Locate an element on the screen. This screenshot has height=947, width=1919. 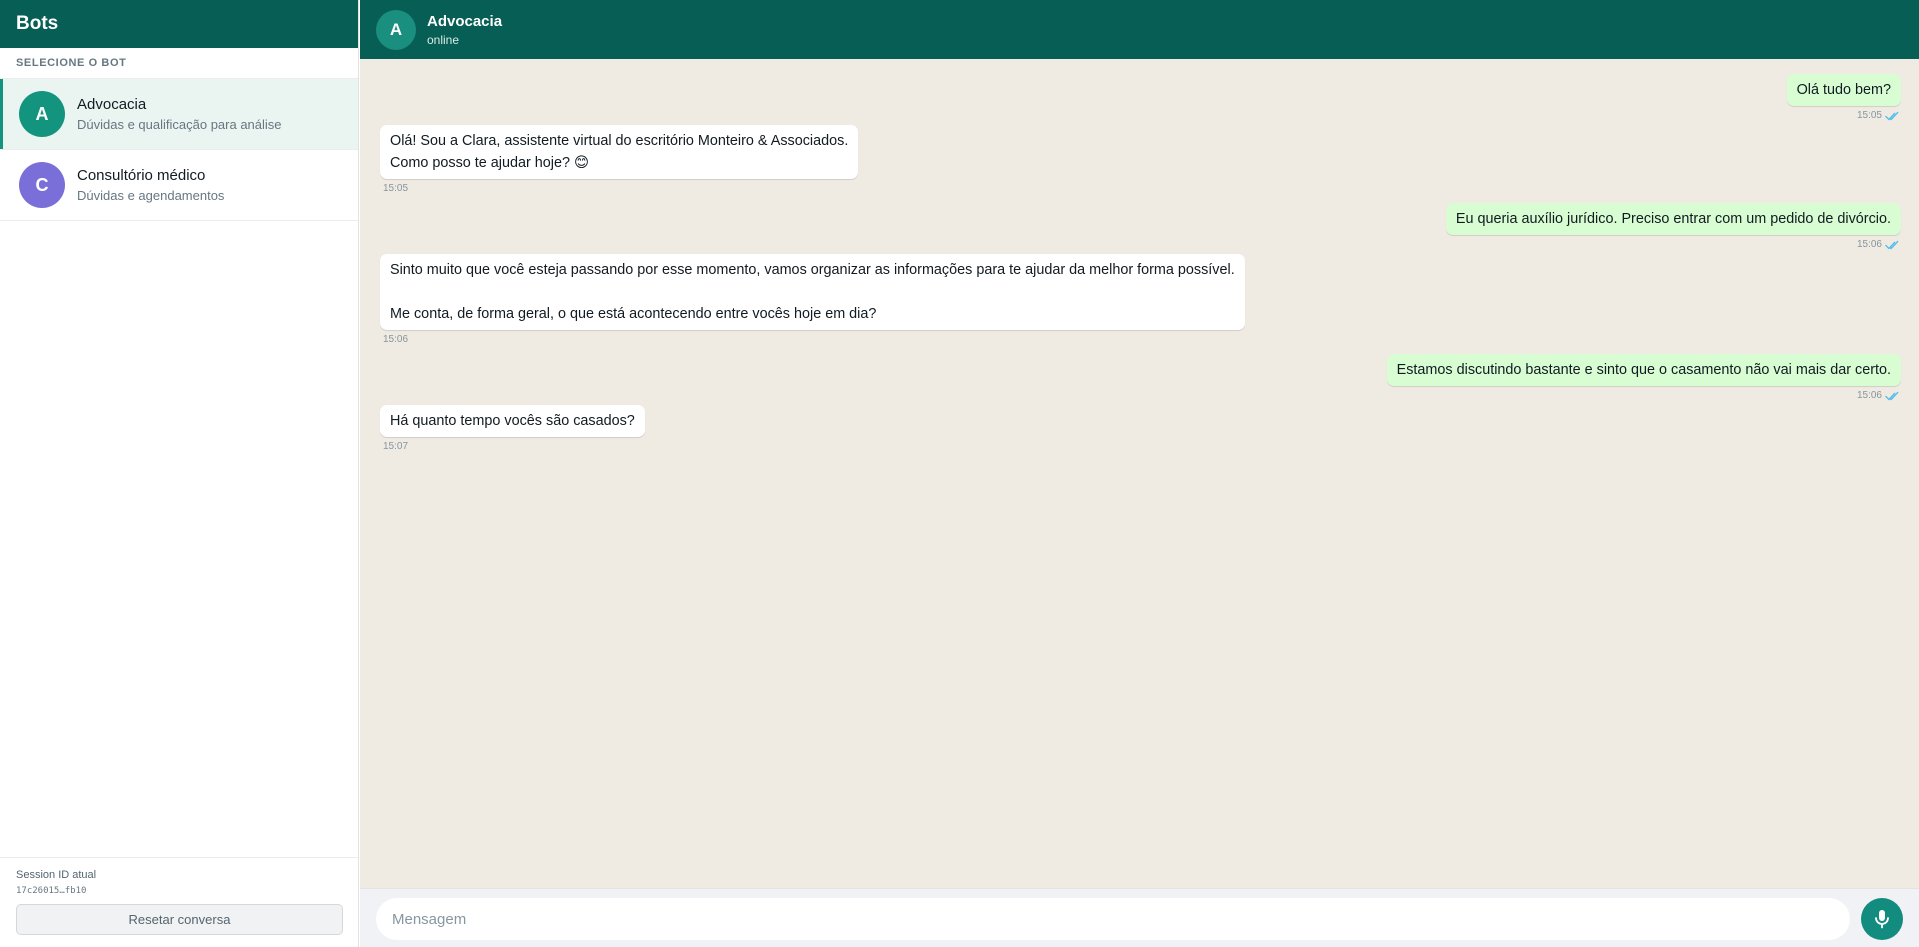
message-input is located at coordinates (1113, 919).